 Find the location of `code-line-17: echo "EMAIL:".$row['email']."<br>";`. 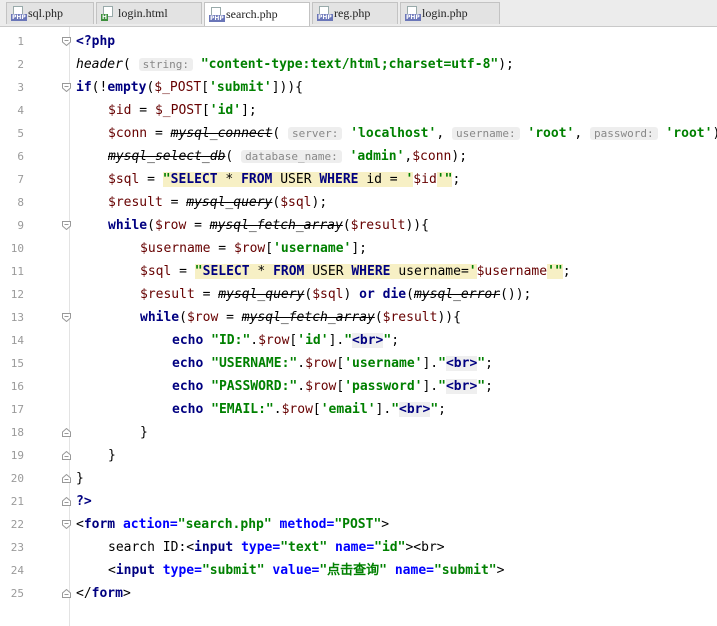

code-line-17: echo "EMAIL:".$row['email']."<br>"; is located at coordinates (309, 409).